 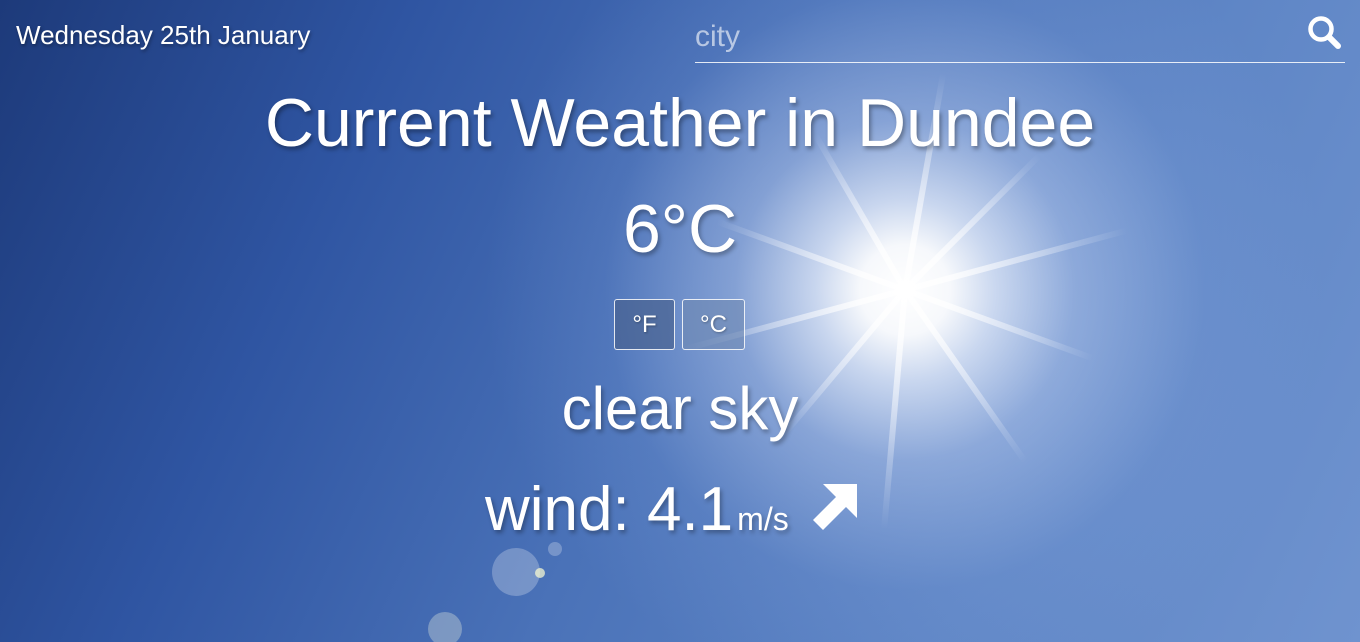 I want to click on unit-toggle: °F °C, so click(x=679, y=324).